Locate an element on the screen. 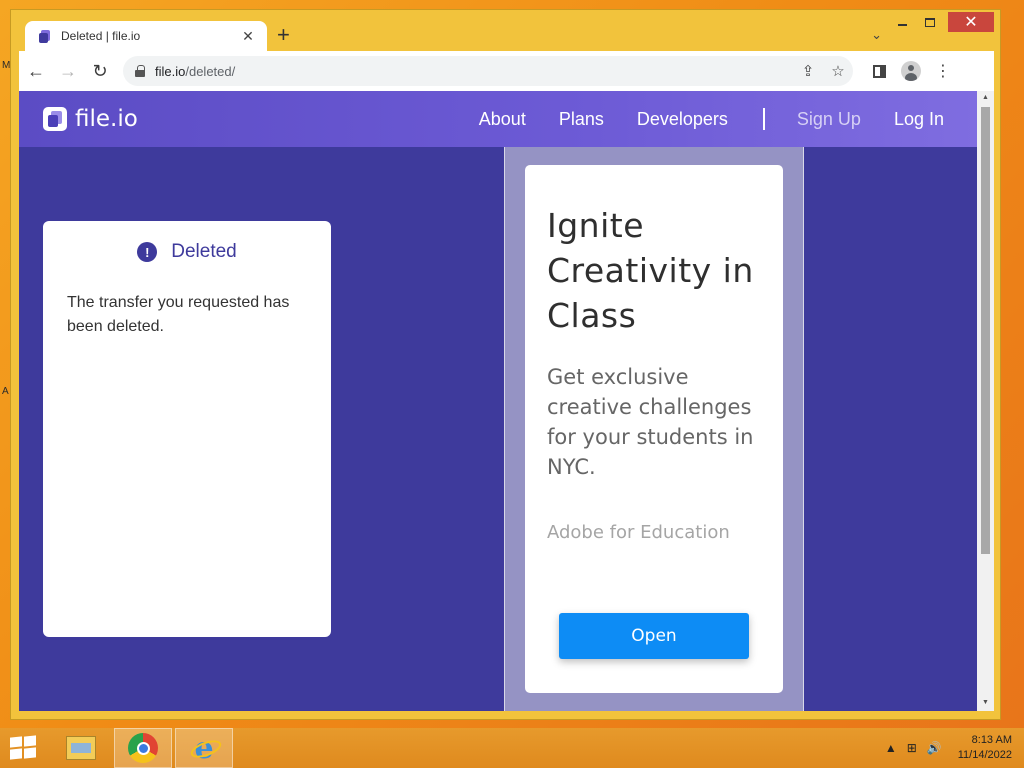  nav-developers-link: Developers is located at coordinates (682, 119).